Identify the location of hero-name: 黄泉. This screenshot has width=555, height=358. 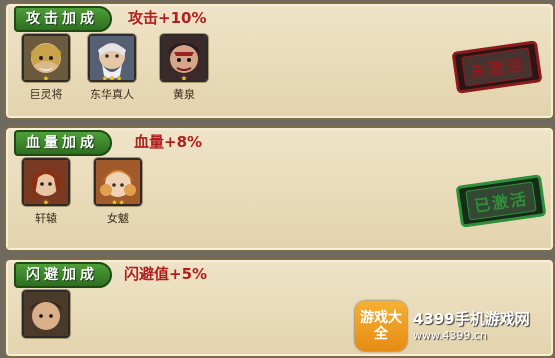
(184, 94).